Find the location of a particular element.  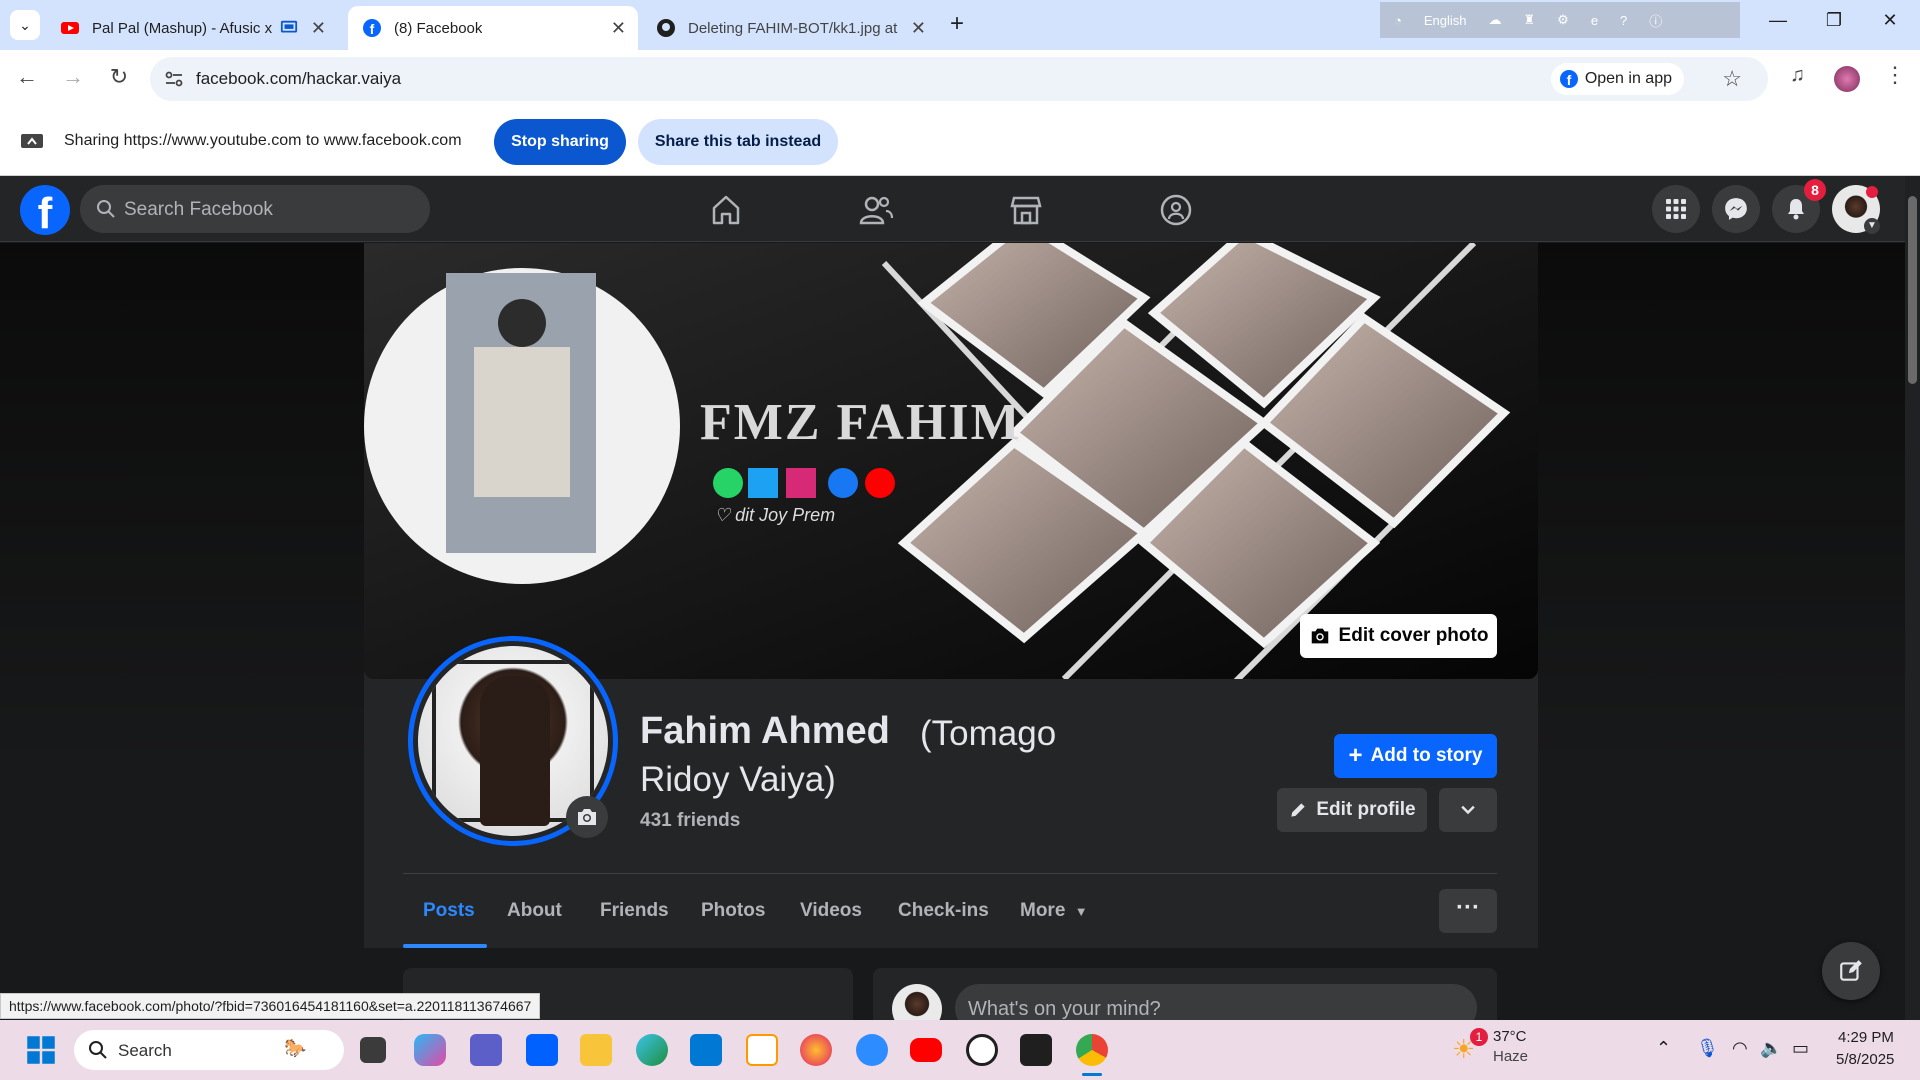

profile-alternate-name-cont: Ridoy Vaiya) is located at coordinates (738, 779).